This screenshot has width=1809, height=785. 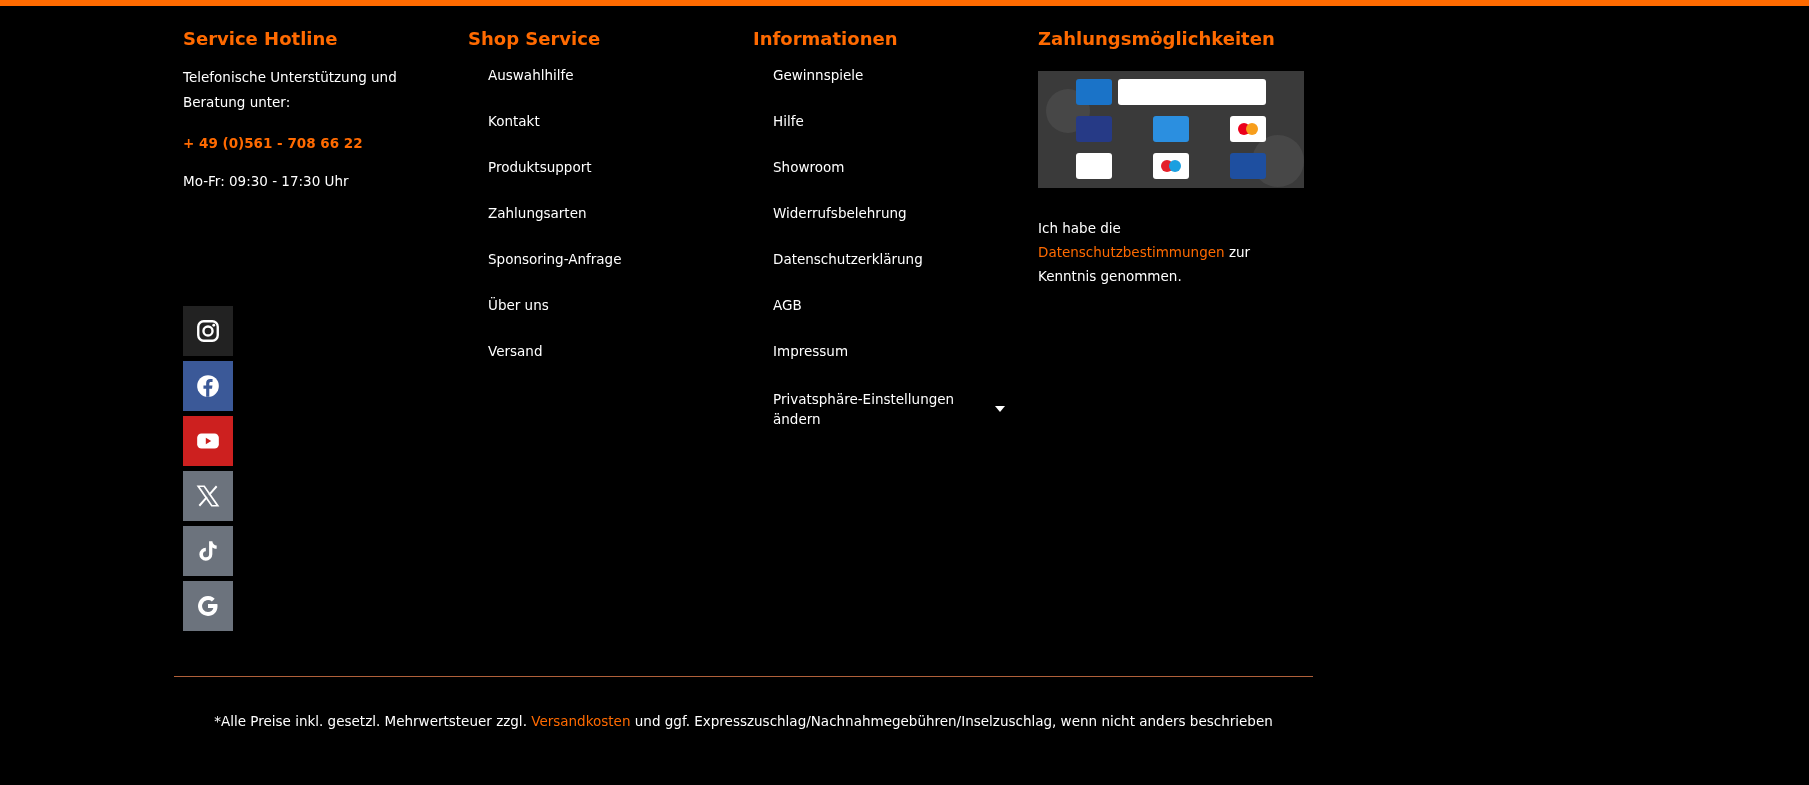 I want to click on footer-link: Auswahlhilfe, so click(x=555, y=90).